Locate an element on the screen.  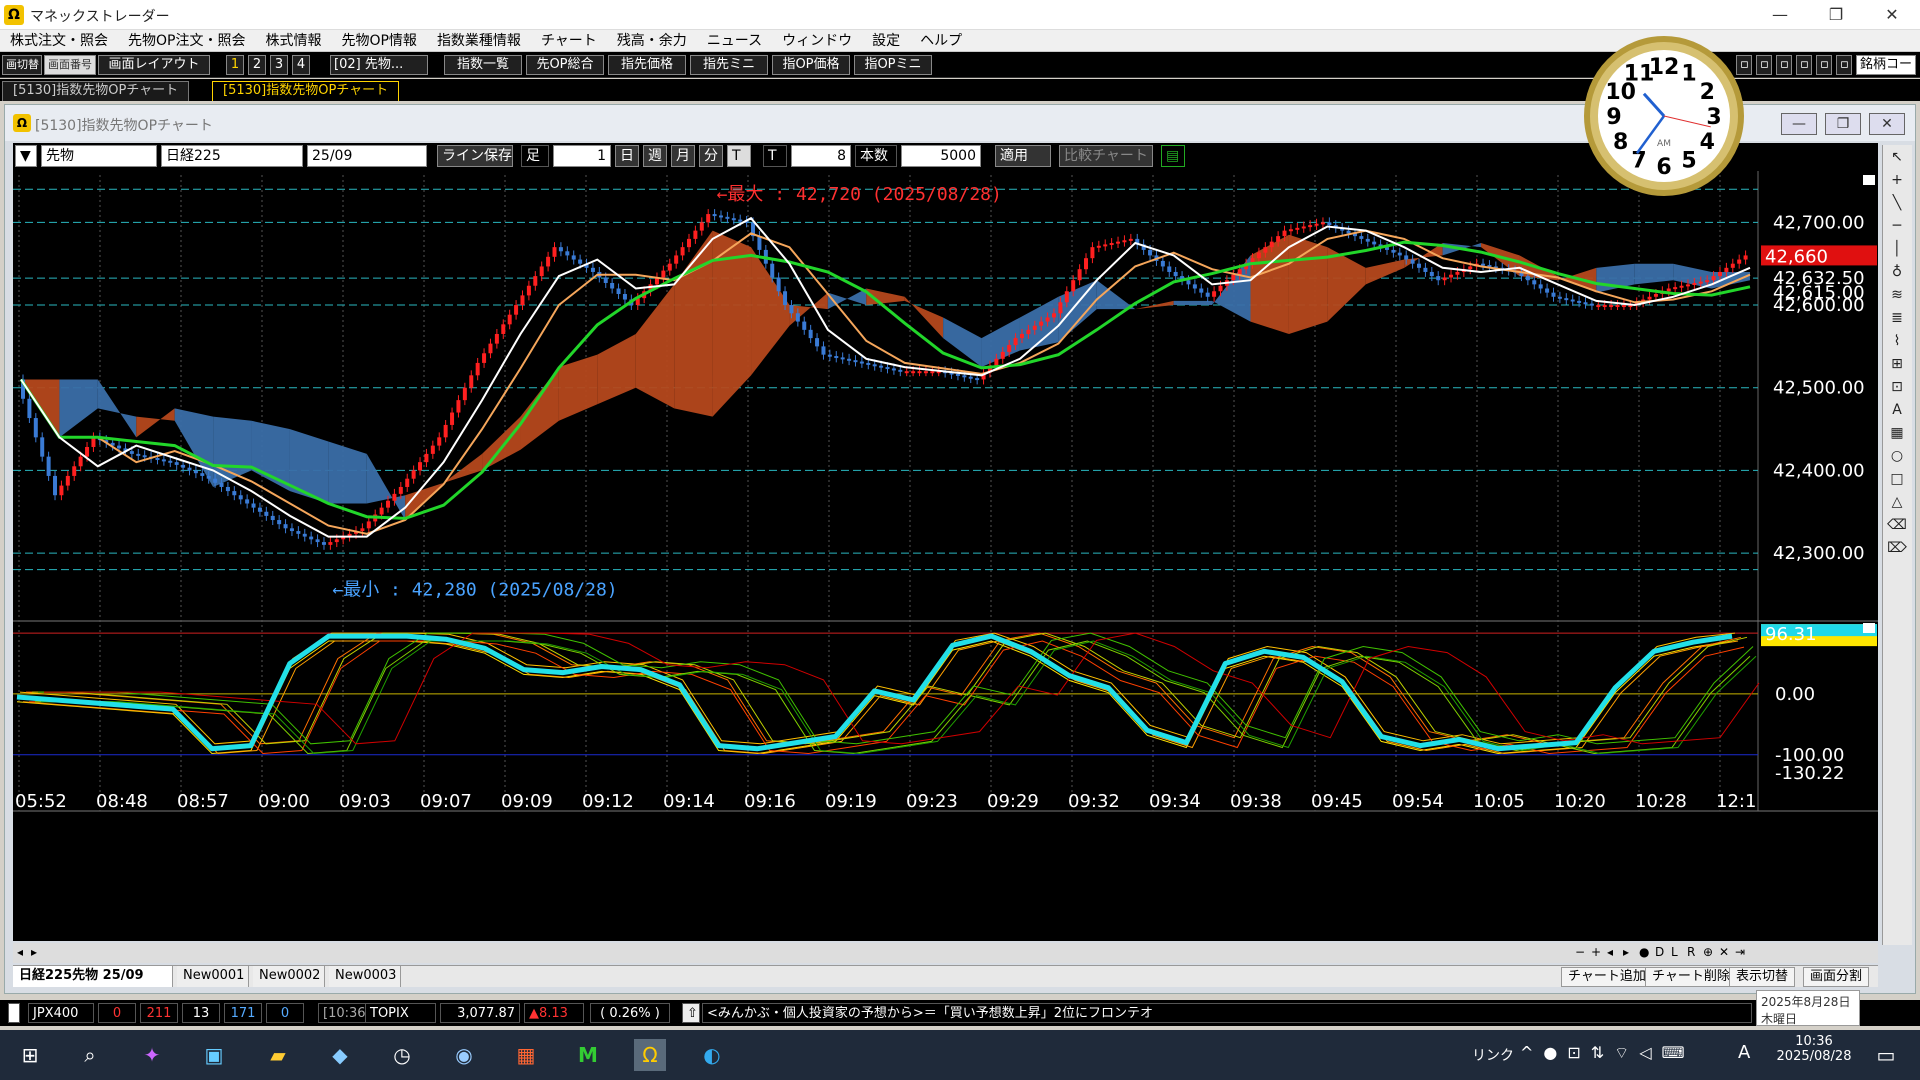
bar-chart-icon: ▤ is located at coordinates (1173, 156).